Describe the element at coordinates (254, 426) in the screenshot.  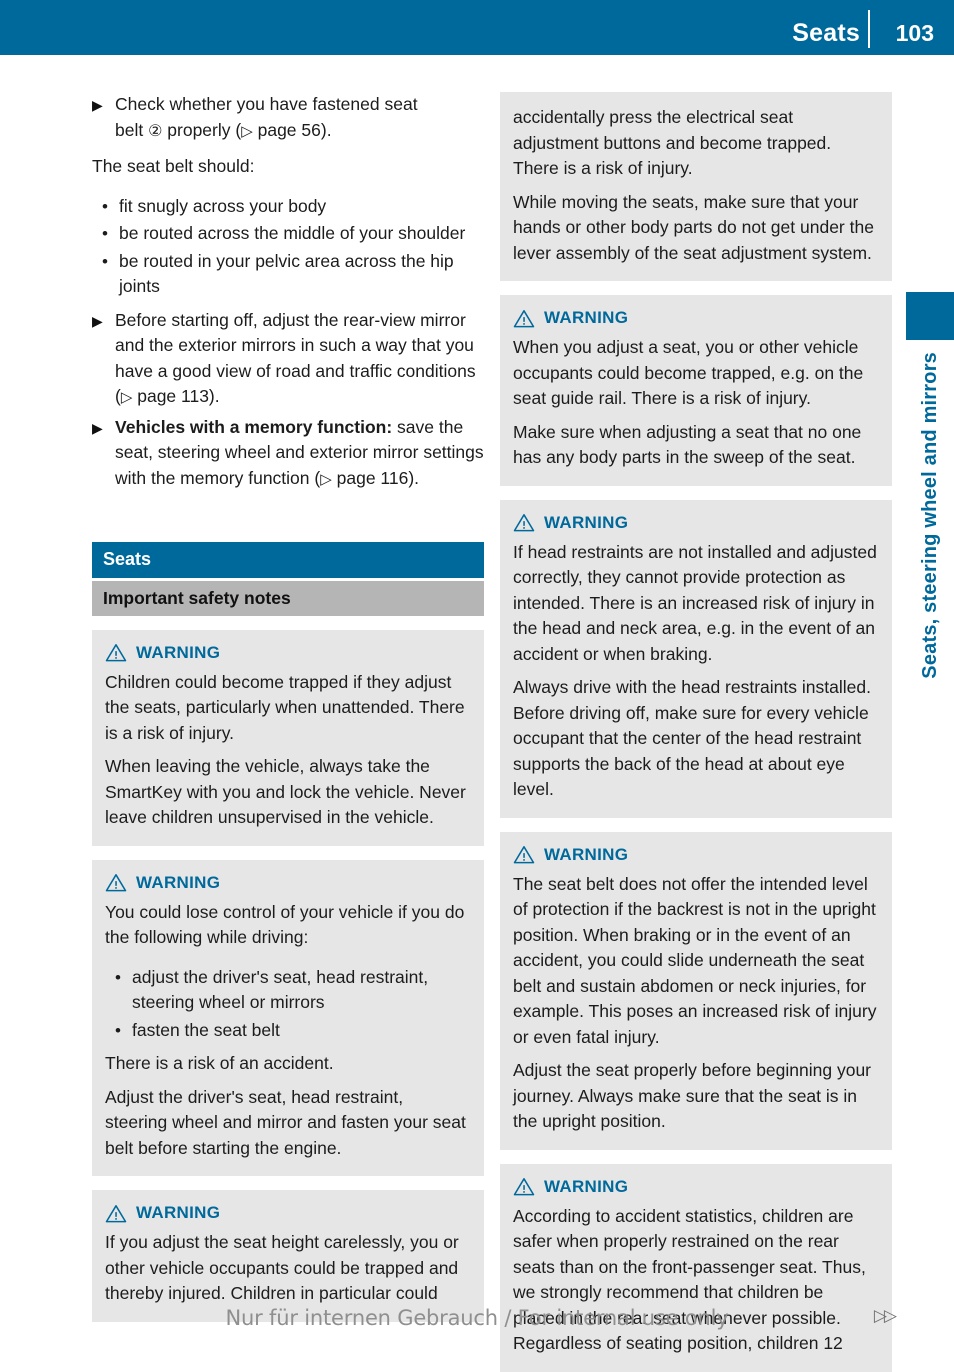
I see `action-item-bold-lead: Vehicles with a memory function:` at that location.